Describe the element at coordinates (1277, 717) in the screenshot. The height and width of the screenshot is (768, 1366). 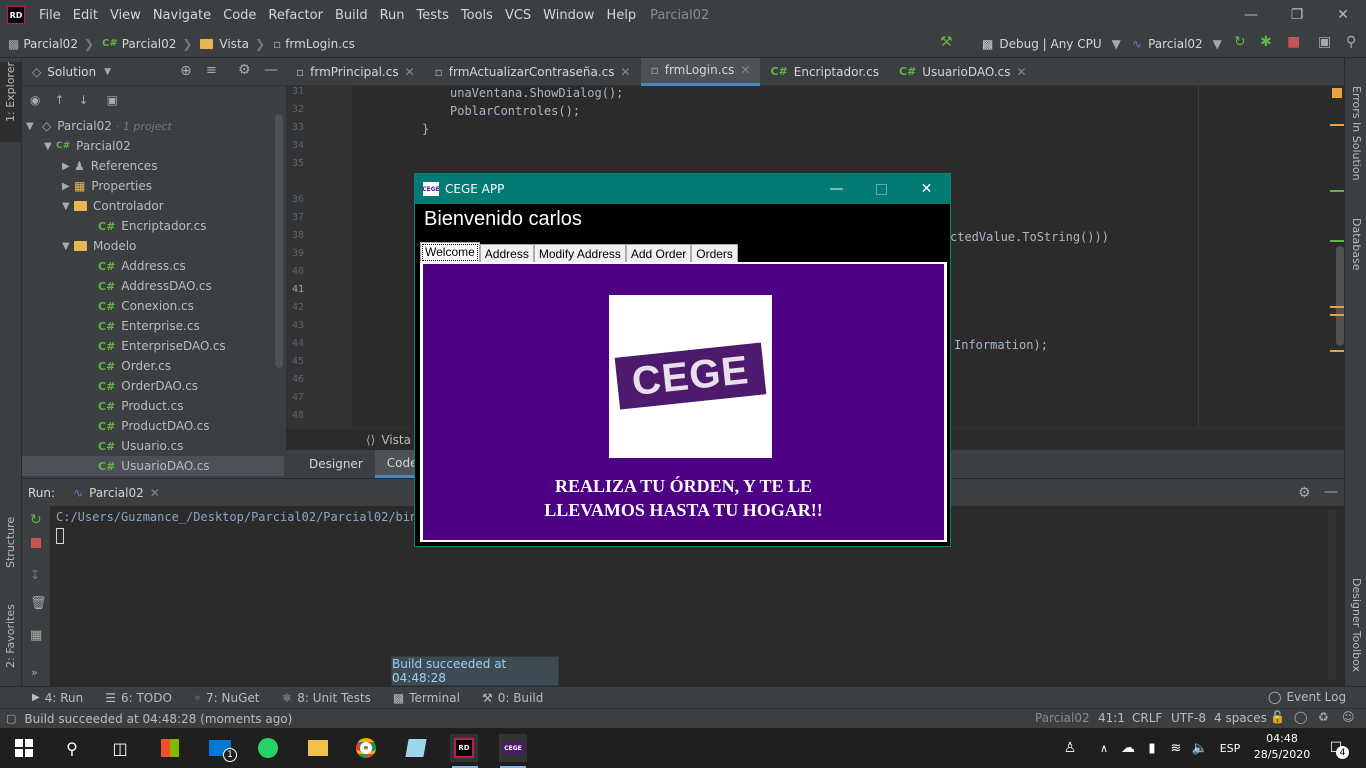
I see `lock-icon: 🔓` at that location.